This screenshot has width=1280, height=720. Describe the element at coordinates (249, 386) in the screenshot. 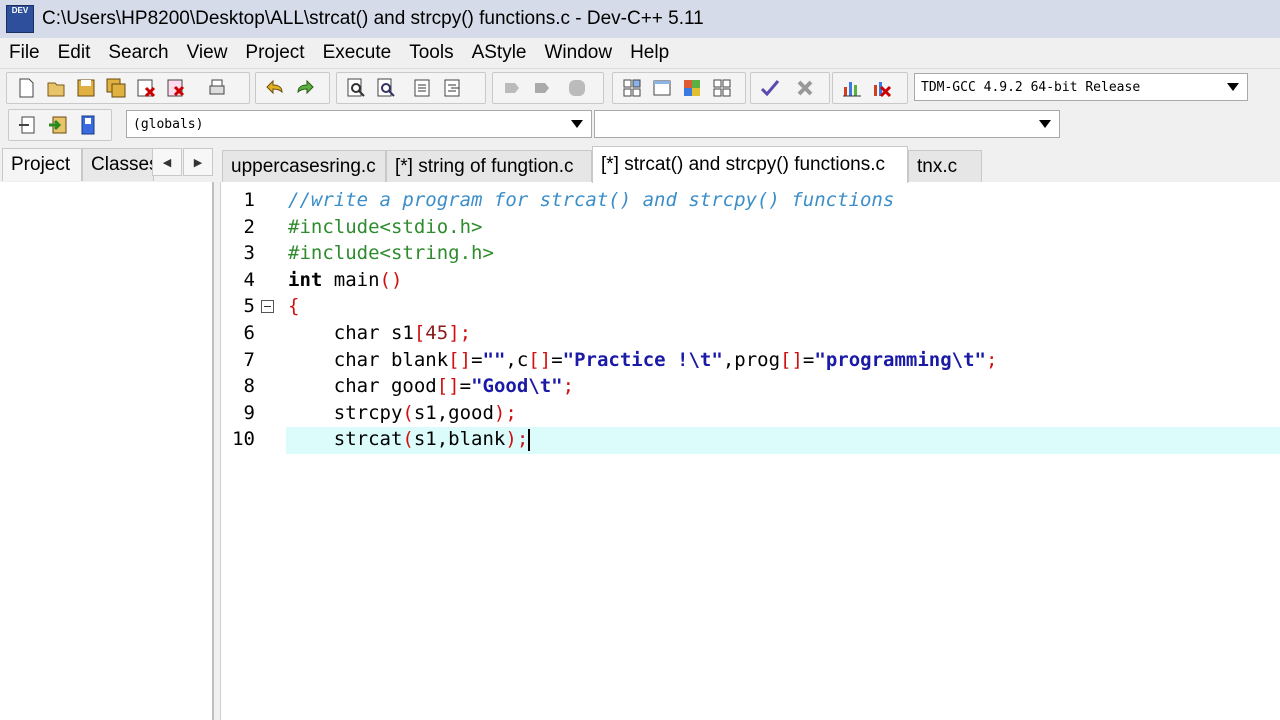

I see `line-number: 8` at that location.